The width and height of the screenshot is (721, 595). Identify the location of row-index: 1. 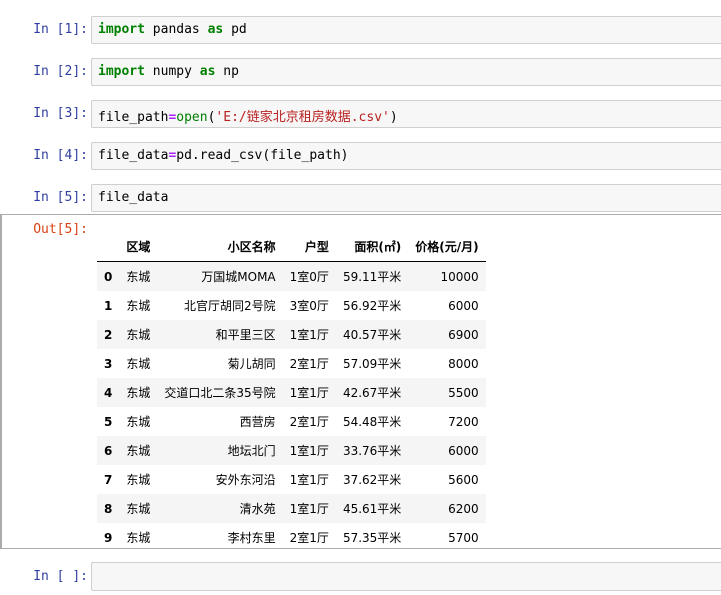
(108, 305).